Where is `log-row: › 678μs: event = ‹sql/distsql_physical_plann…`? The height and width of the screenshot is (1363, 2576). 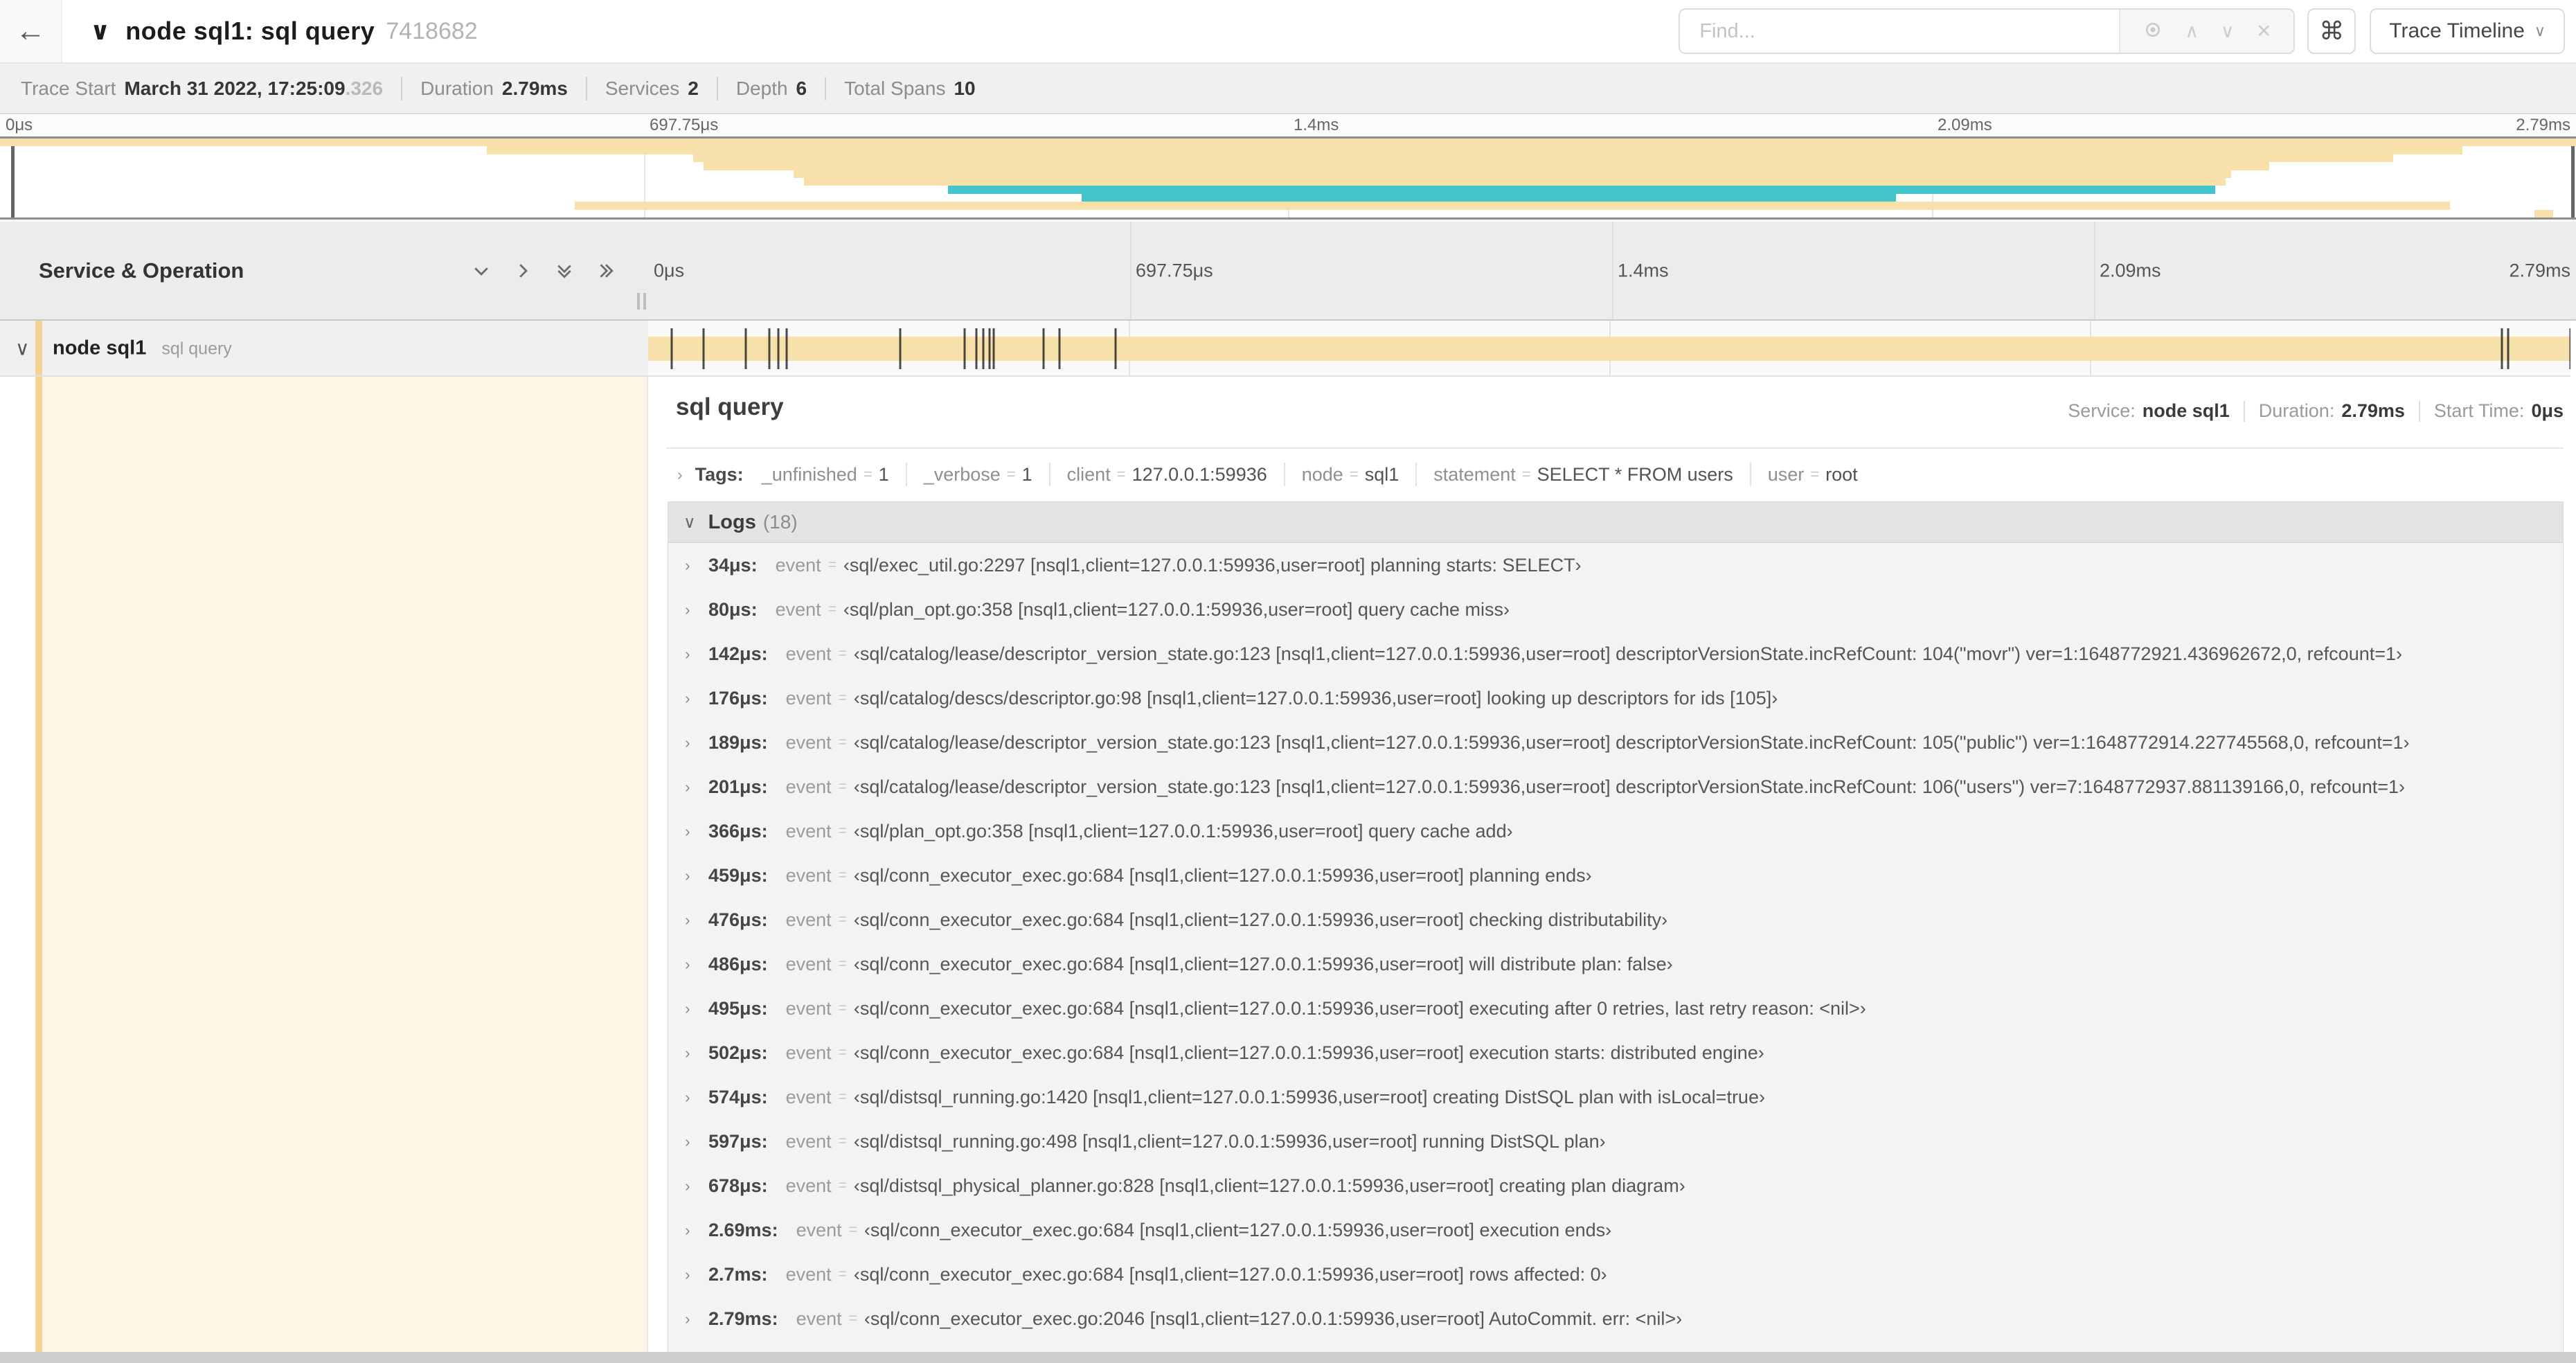
log-row: › 678μs: event = ‹sql/distsql_physical_plann… is located at coordinates (1615, 1186).